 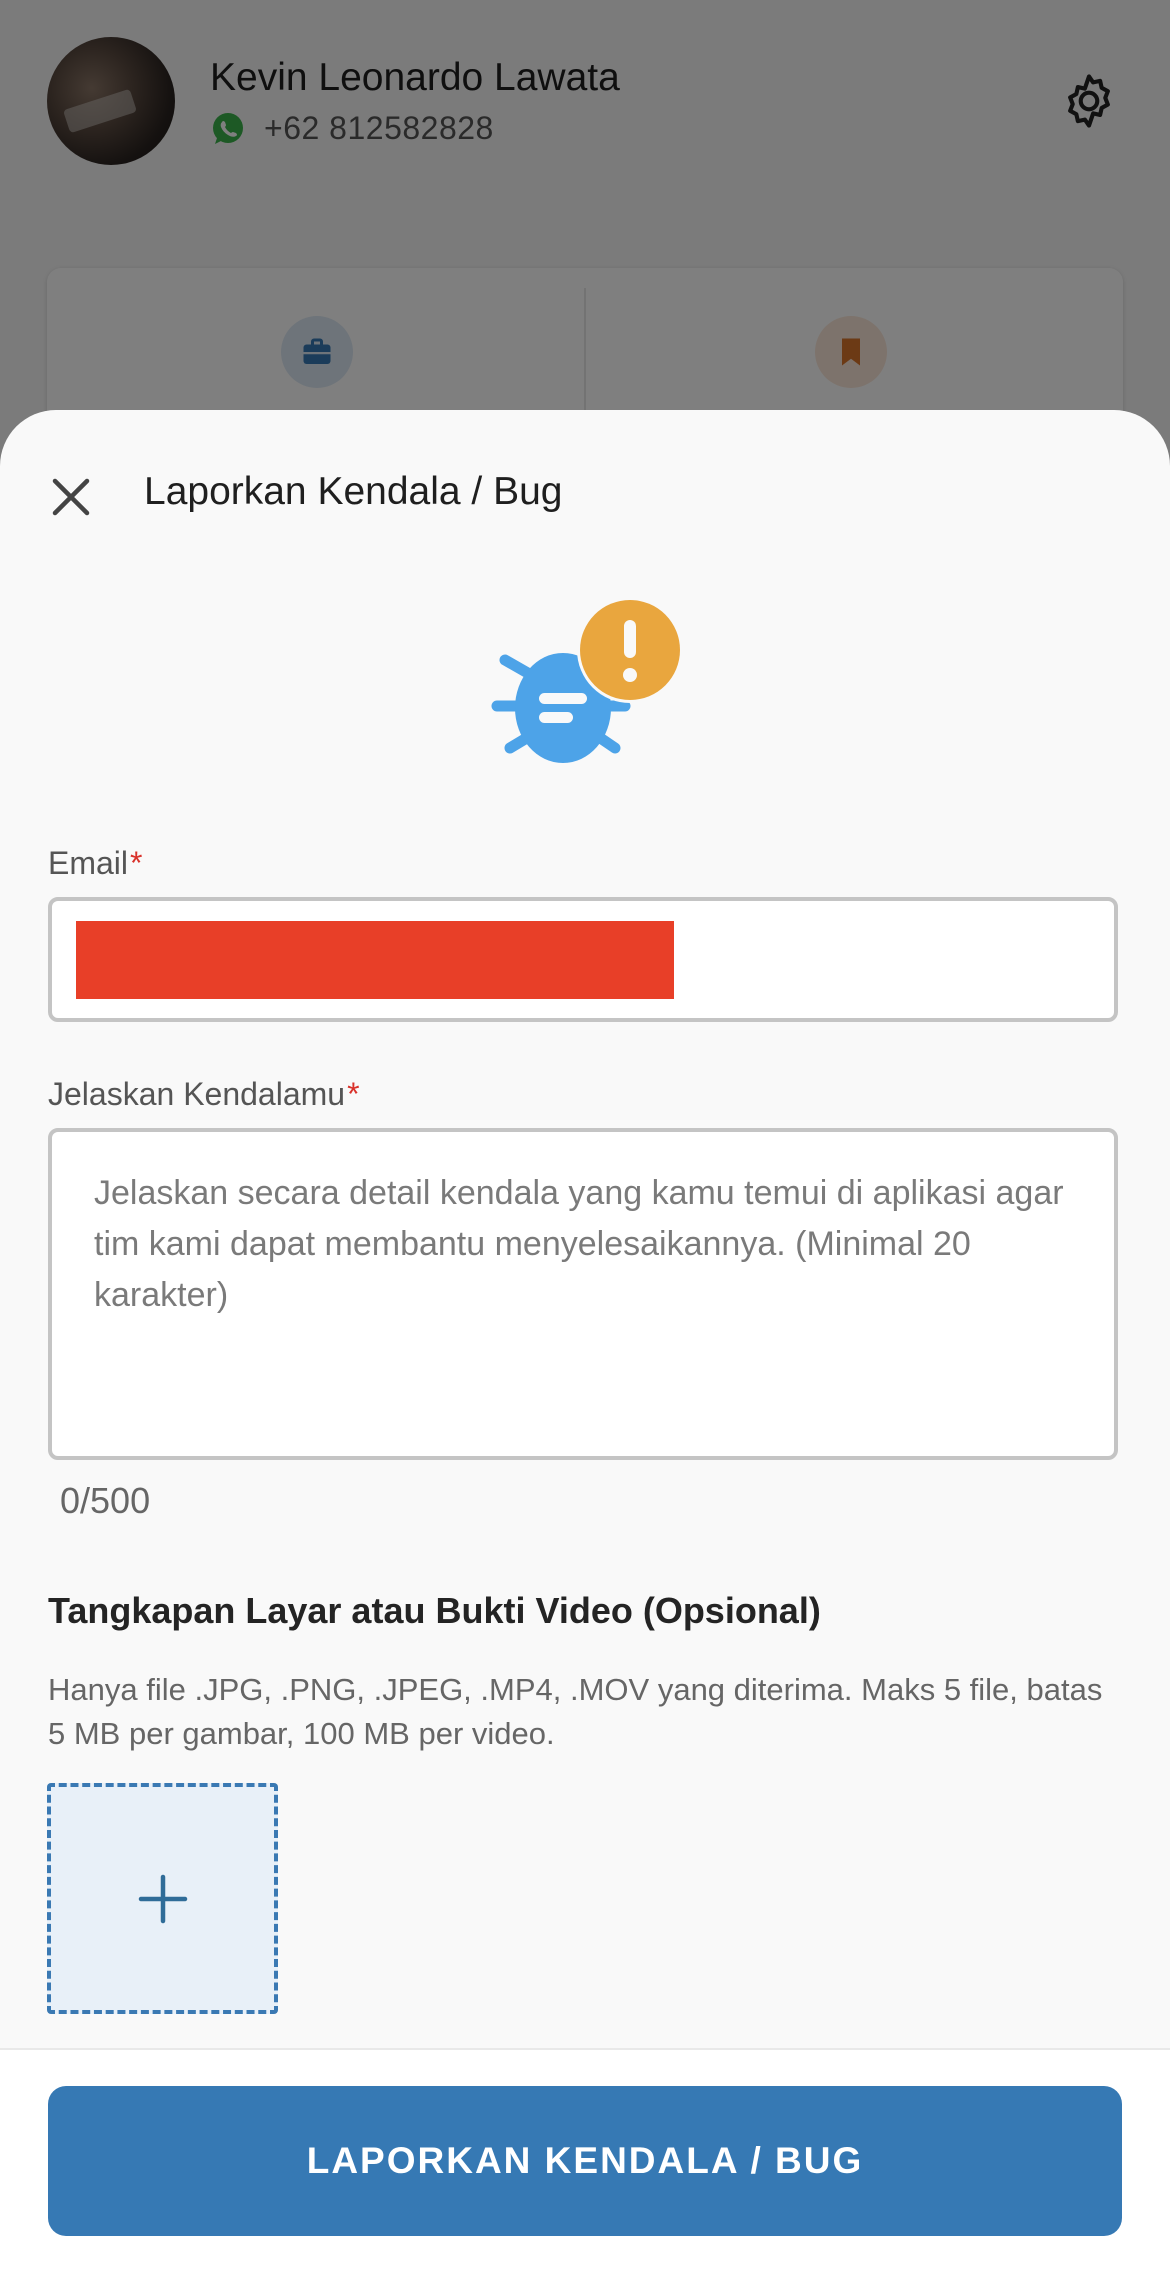 What do you see at coordinates (375, 960) in the screenshot?
I see `email-redaction` at bounding box center [375, 960].